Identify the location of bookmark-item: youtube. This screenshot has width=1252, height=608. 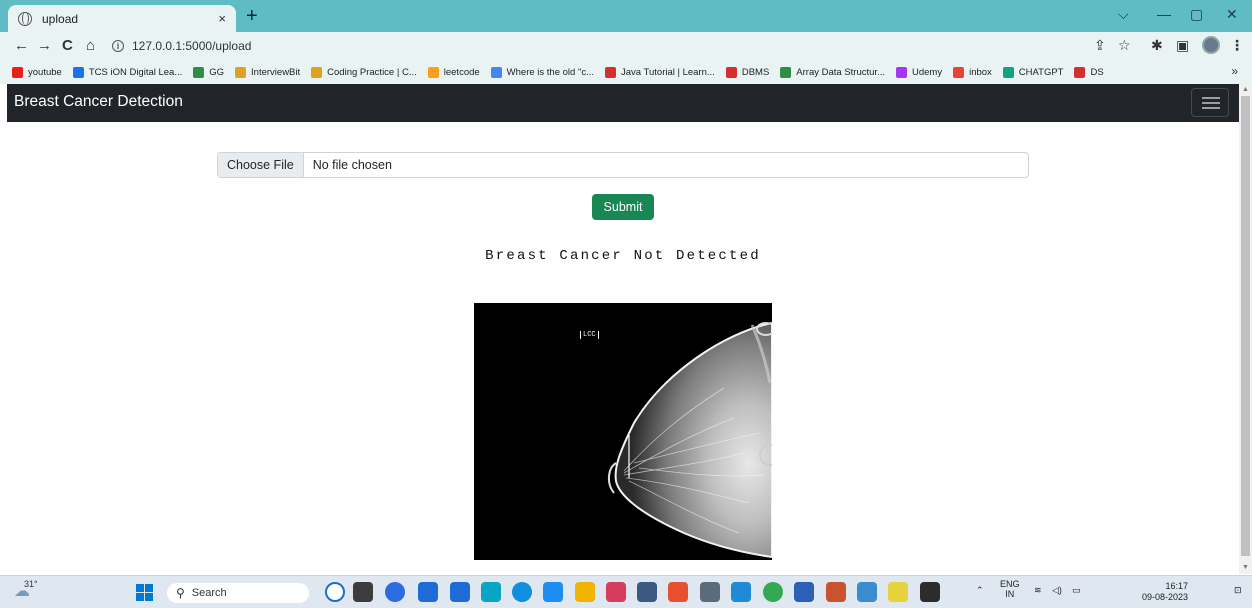
(37, 72).